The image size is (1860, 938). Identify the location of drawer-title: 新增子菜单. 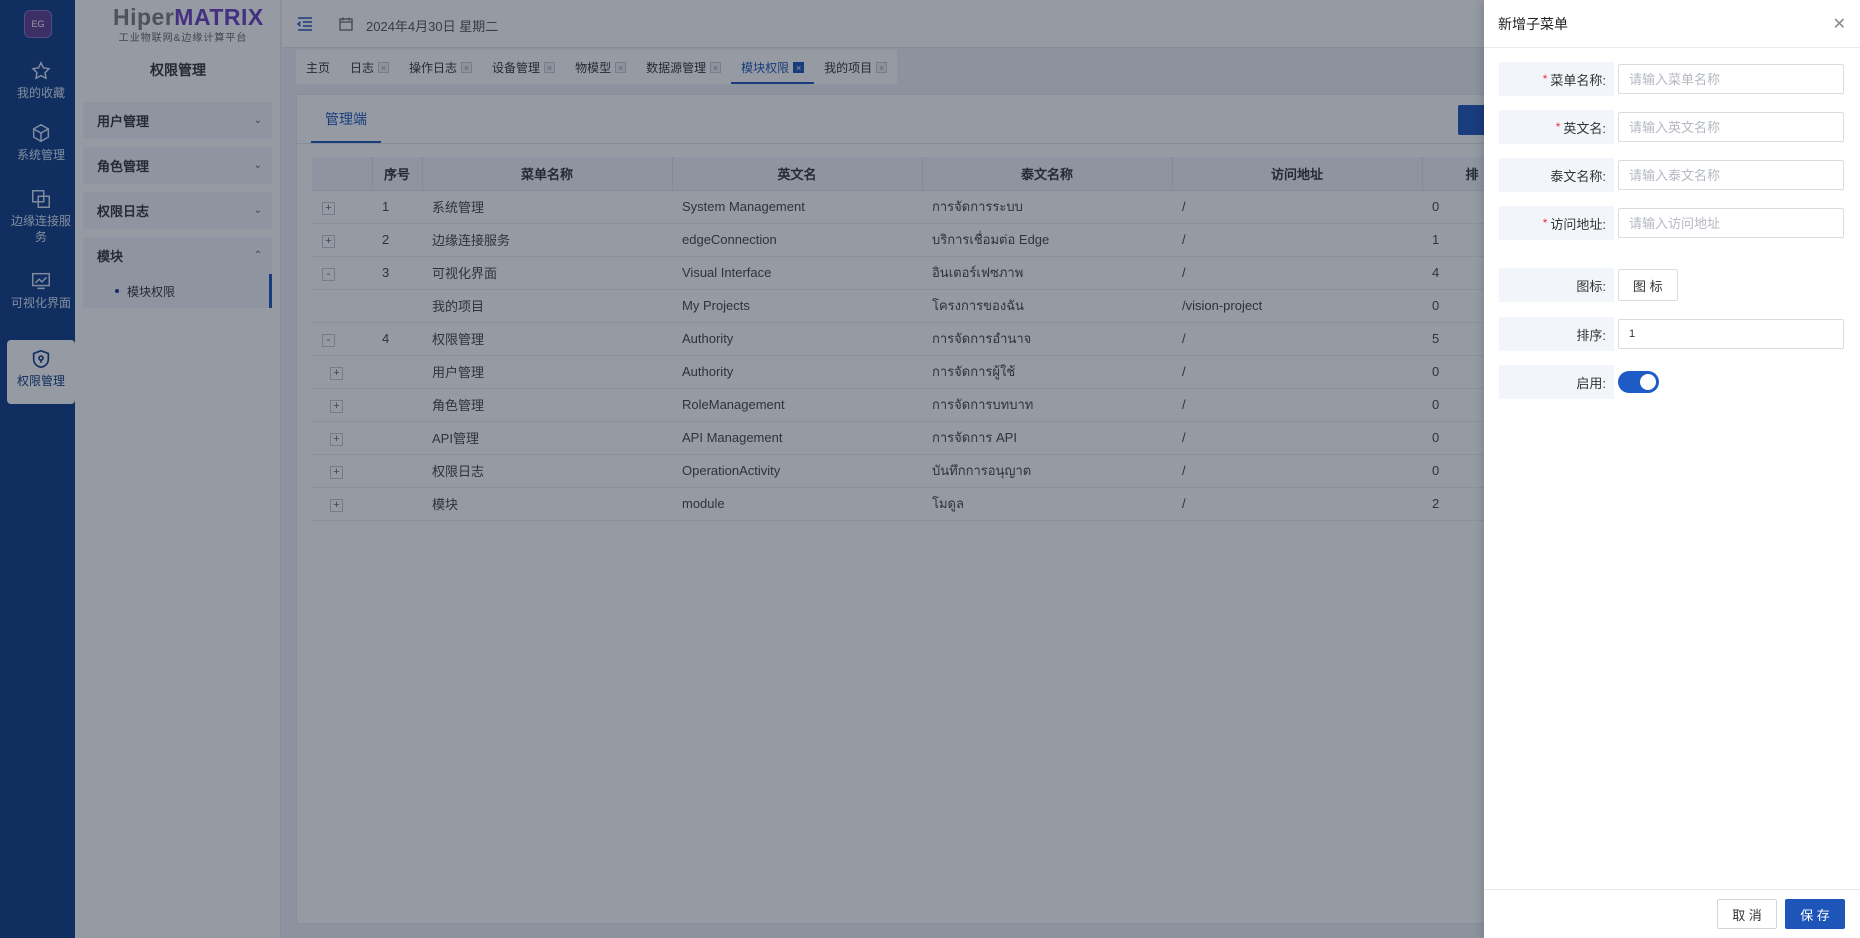
(1533, 23).